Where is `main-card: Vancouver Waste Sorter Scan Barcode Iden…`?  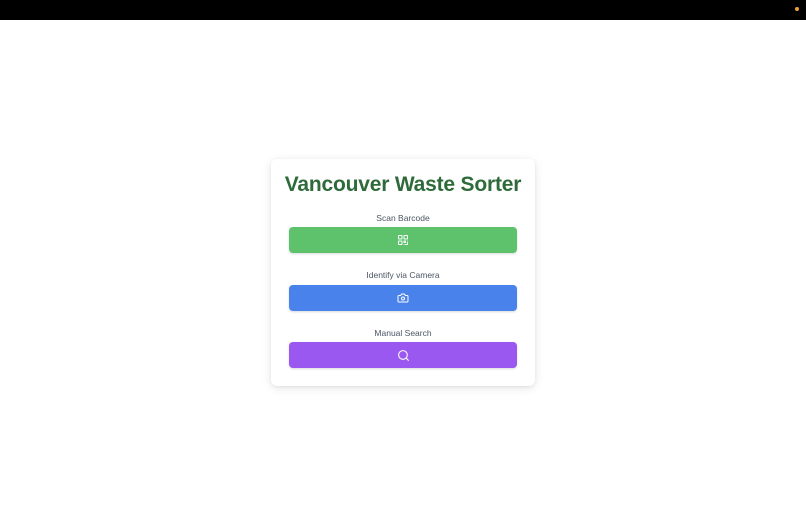 main-card: Vancouver Waste Sorter Scan Barcode Iden… is located at coordinates (403, 272).